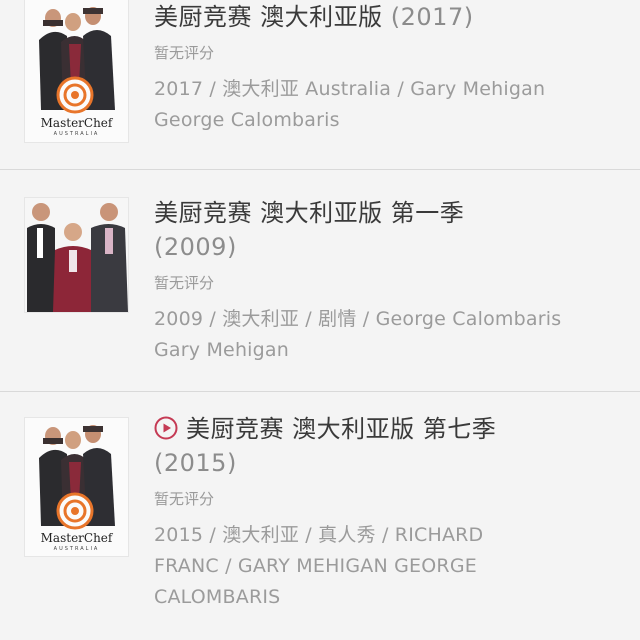 This screenshot has height=640, width=640. Describe the element at coordinates (195, 247) in the screenshot. I see `title-year: (2009)` at that location.